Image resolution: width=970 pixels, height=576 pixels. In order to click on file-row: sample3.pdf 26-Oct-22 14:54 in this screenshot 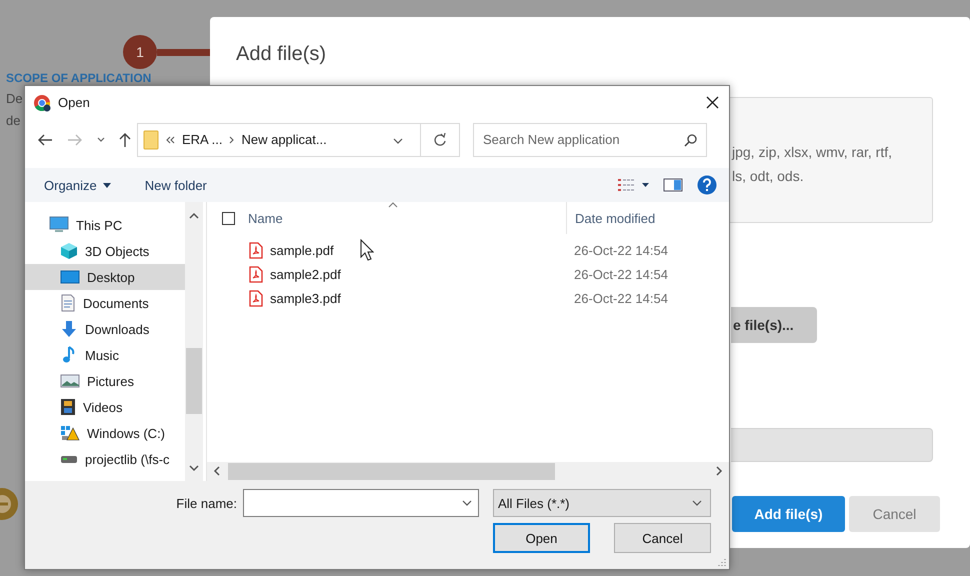, I will do `click(468, 298)`.